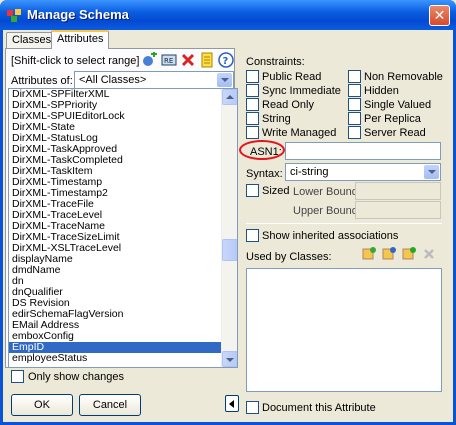  Describe the element at coordinates (154, 80) in the screenshot. I see `attributes-of-dropdown: <All Classes>` at that location.